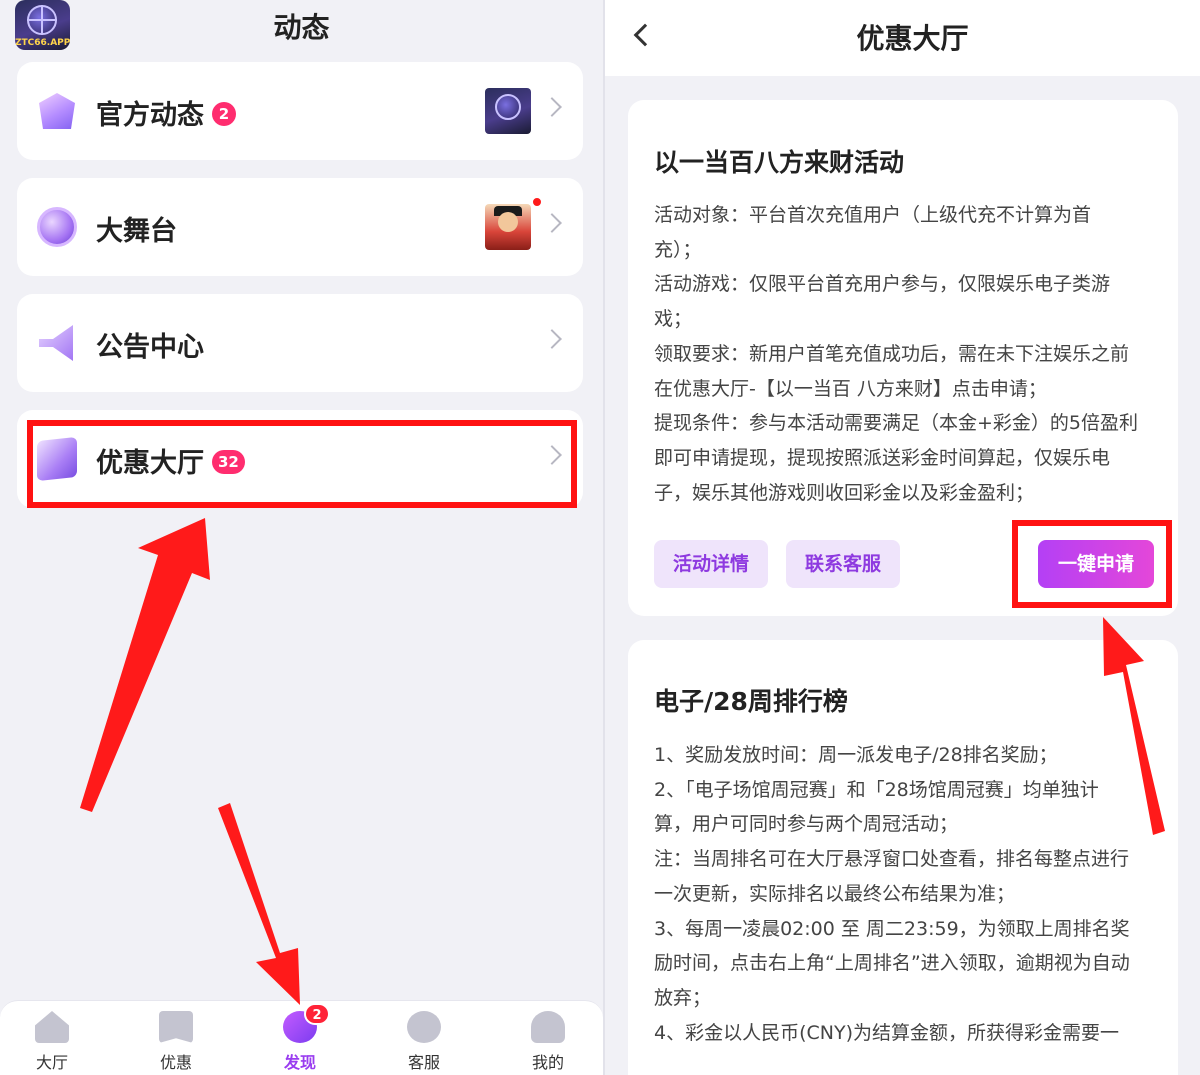 This screenshot has height=1075, width=1200. Describe the element at coordinates (887, 1032) in the screenshot. I see `promo-line: 4、彩金以人民币(CNY)为结算金额，所获得彩金需要一` at that location.